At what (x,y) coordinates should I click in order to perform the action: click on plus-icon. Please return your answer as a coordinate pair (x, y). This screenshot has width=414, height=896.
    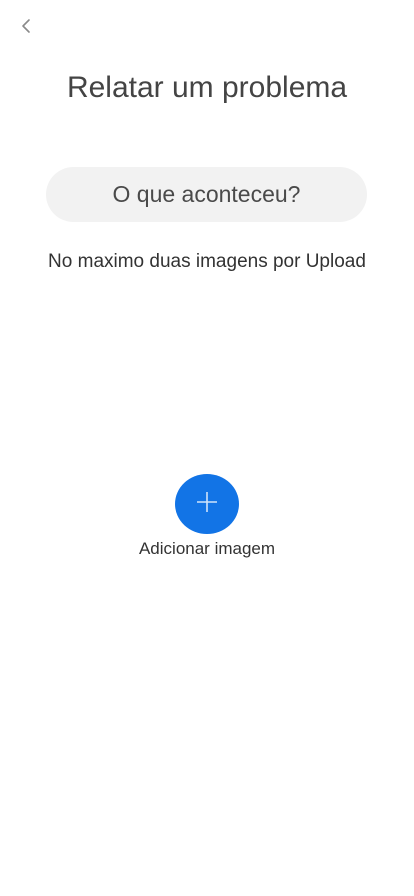
    Looking at the image, I should click on (207, 504).